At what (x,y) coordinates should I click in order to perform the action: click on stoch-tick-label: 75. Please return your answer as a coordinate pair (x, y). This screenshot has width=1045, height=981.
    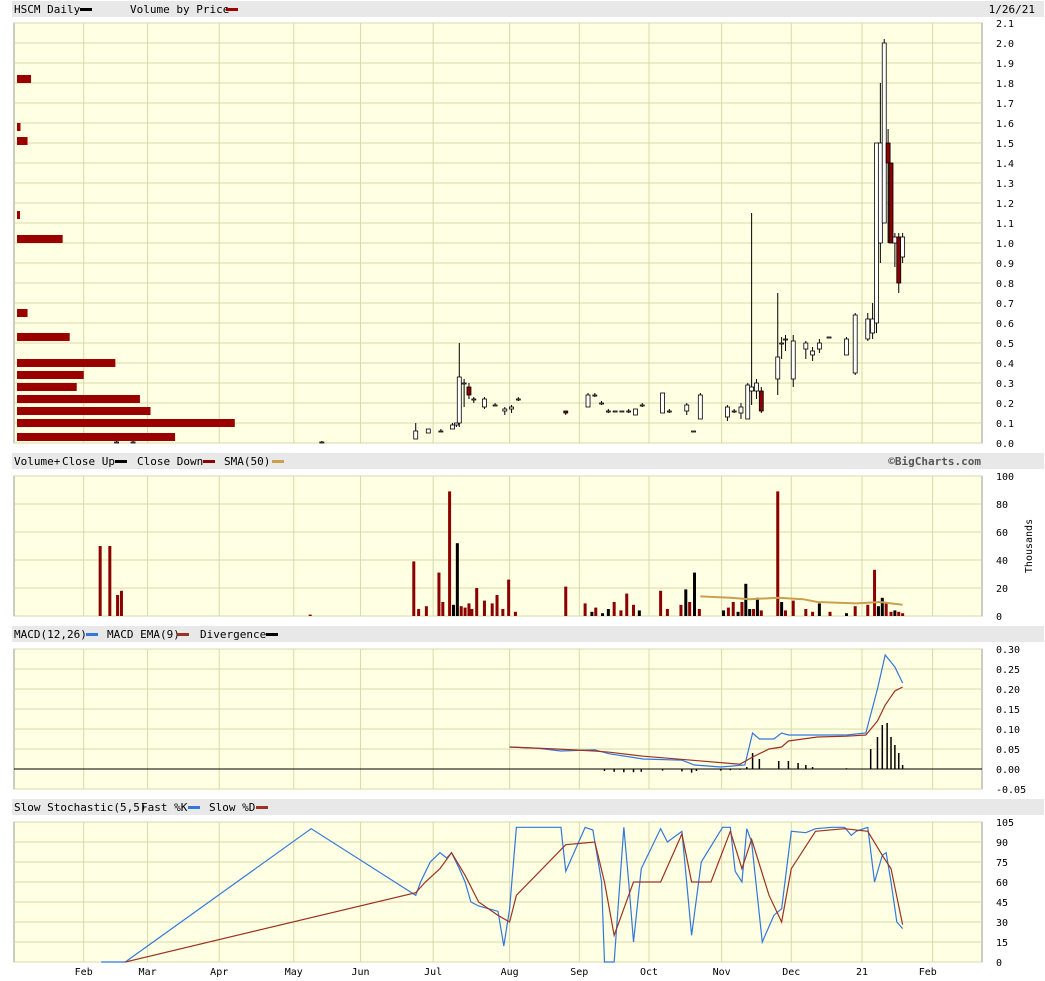
    Looking at the image, I should click on (1002, 863).